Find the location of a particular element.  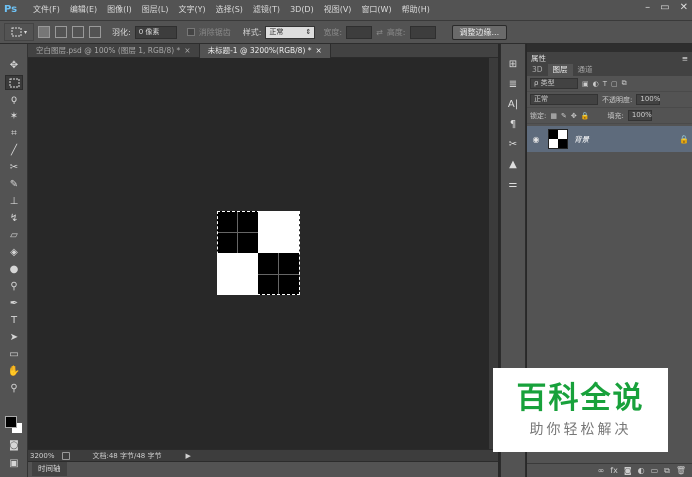

menu-layer: 图层(L) is located at coordinates (155, 10).